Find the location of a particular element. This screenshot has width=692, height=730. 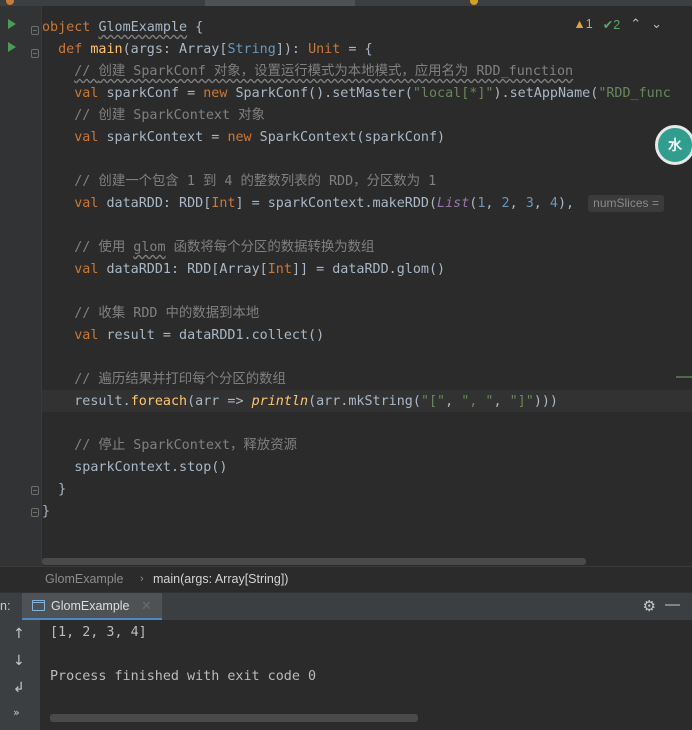

code-line: // 创建一个包含 1 到 4 的整数列表的 RDD，分区数为 1 is located at coordinates (239, 182).